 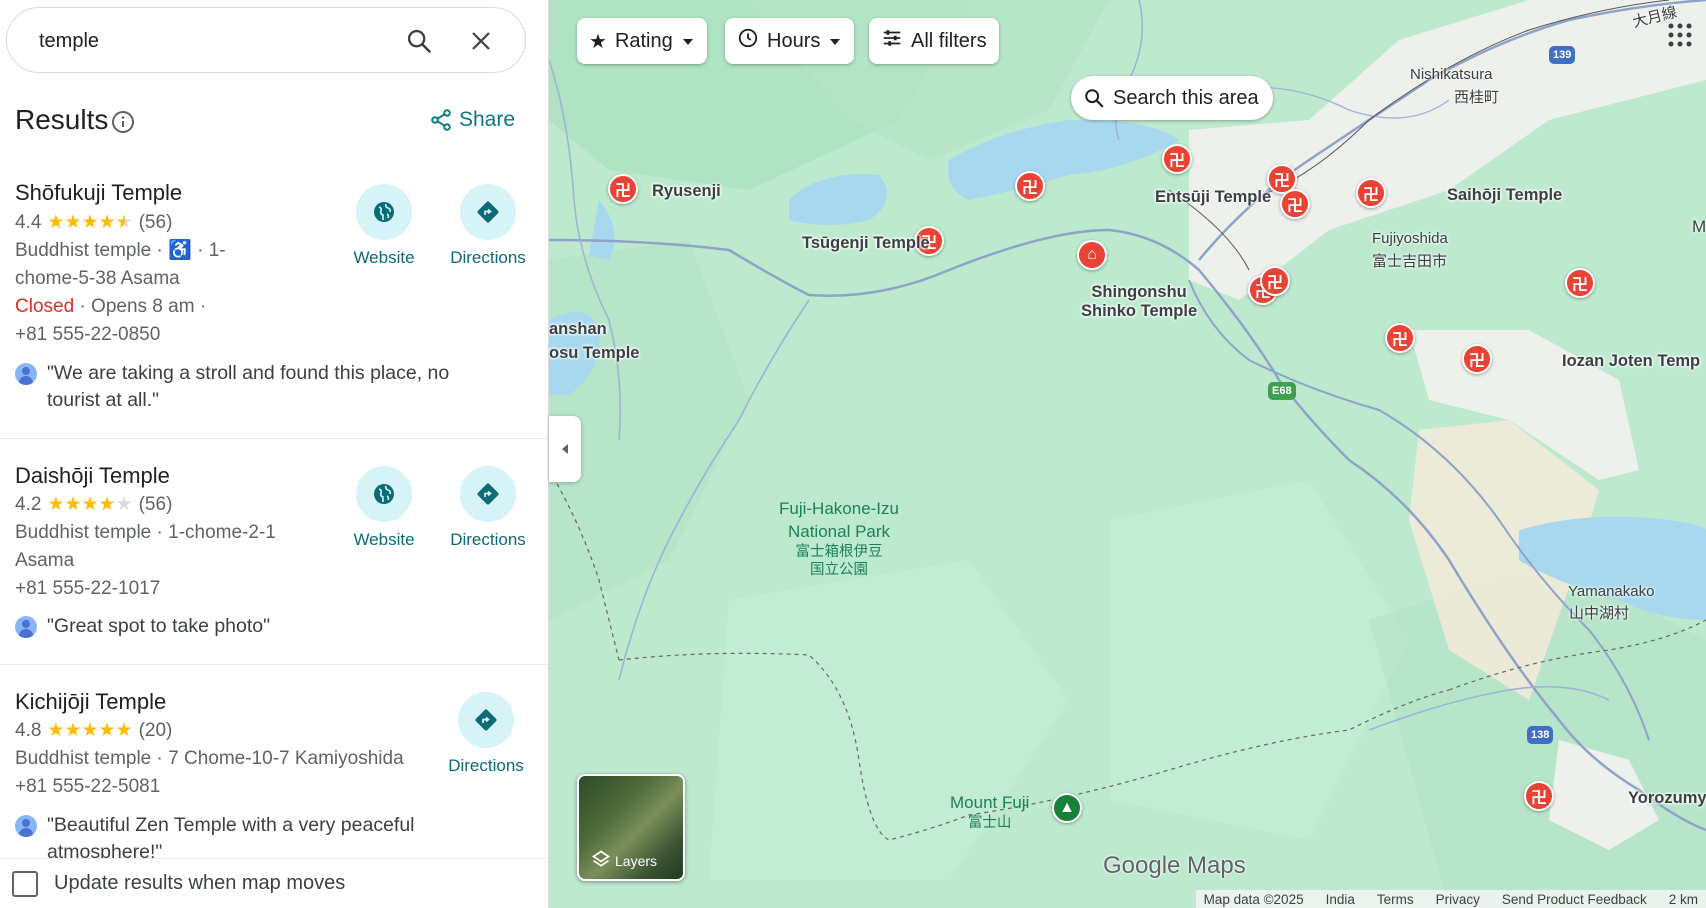 I want to click on town-label: M, so click(x=1699, y=226).